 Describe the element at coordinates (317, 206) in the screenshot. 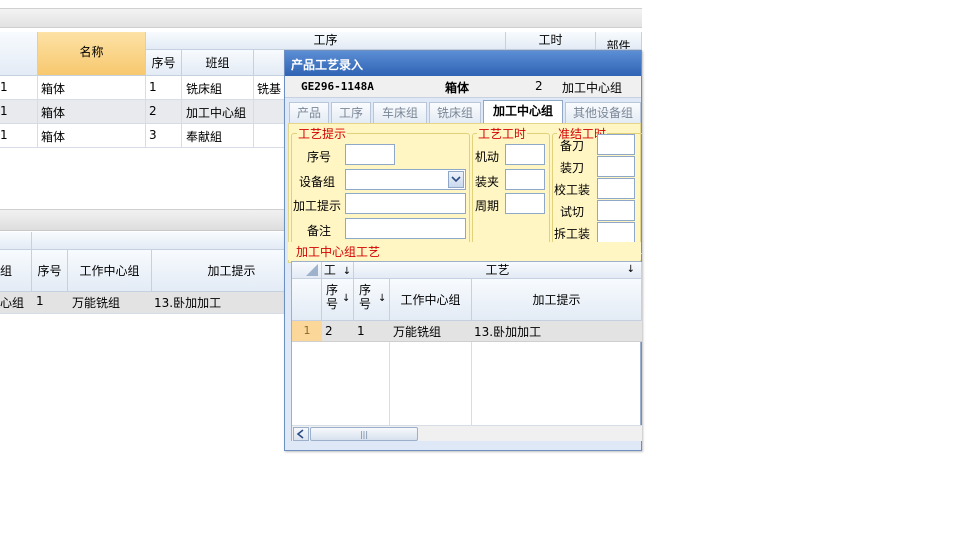

I see `process-hint-label: 加工提示` at that location.